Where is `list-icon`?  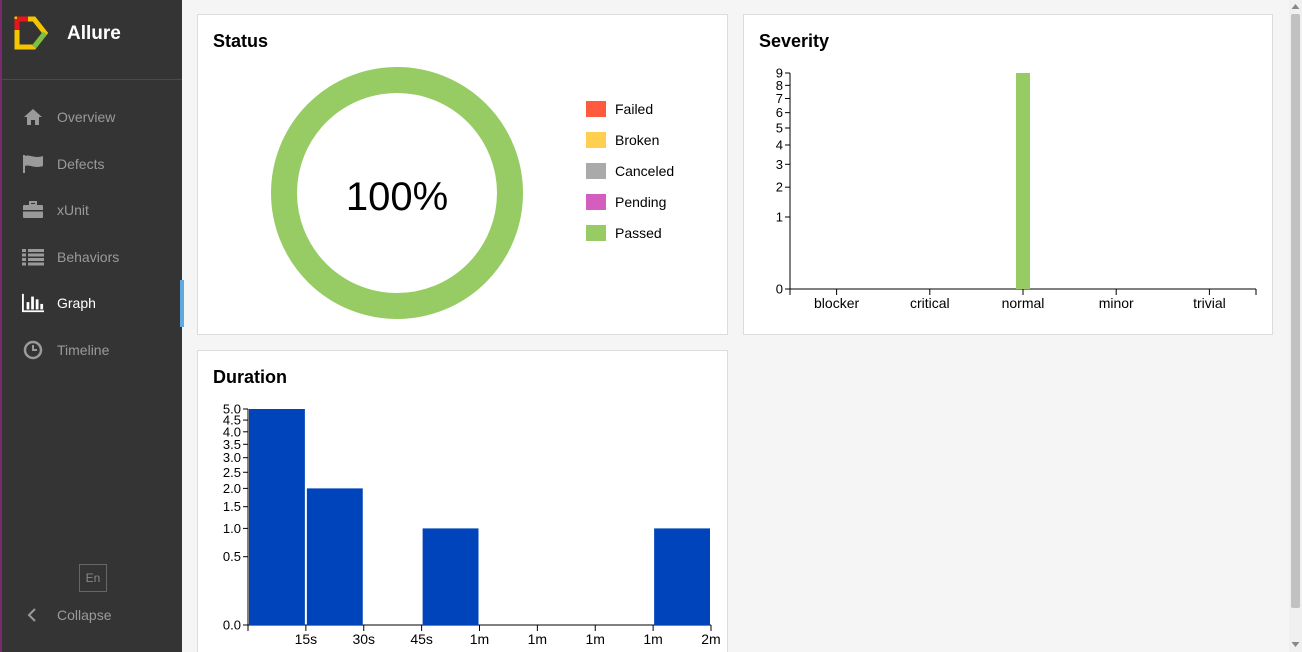
list-icon is located at coordinates (33, 257).